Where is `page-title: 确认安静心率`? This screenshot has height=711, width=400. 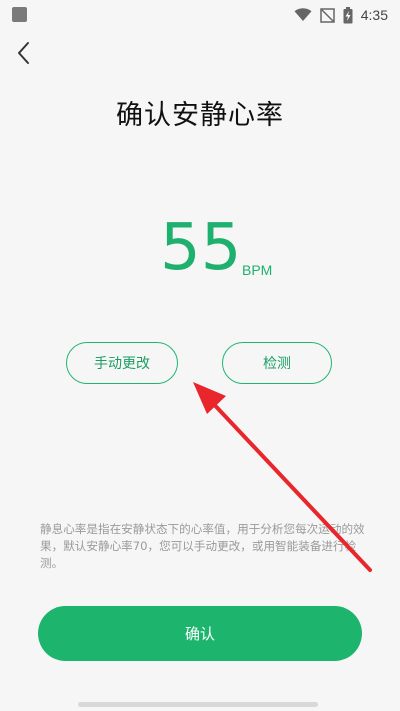
page-title: 确认安静心率 is located at coordinates (200, 115).